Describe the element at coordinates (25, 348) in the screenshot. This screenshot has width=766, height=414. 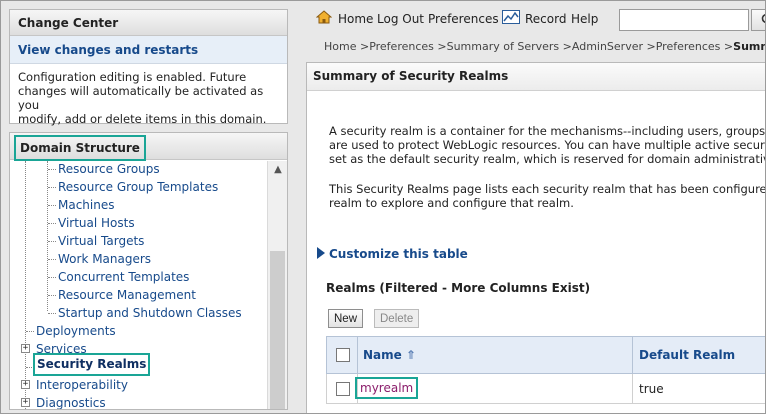
I see `expand-services-icon: +` at that location.